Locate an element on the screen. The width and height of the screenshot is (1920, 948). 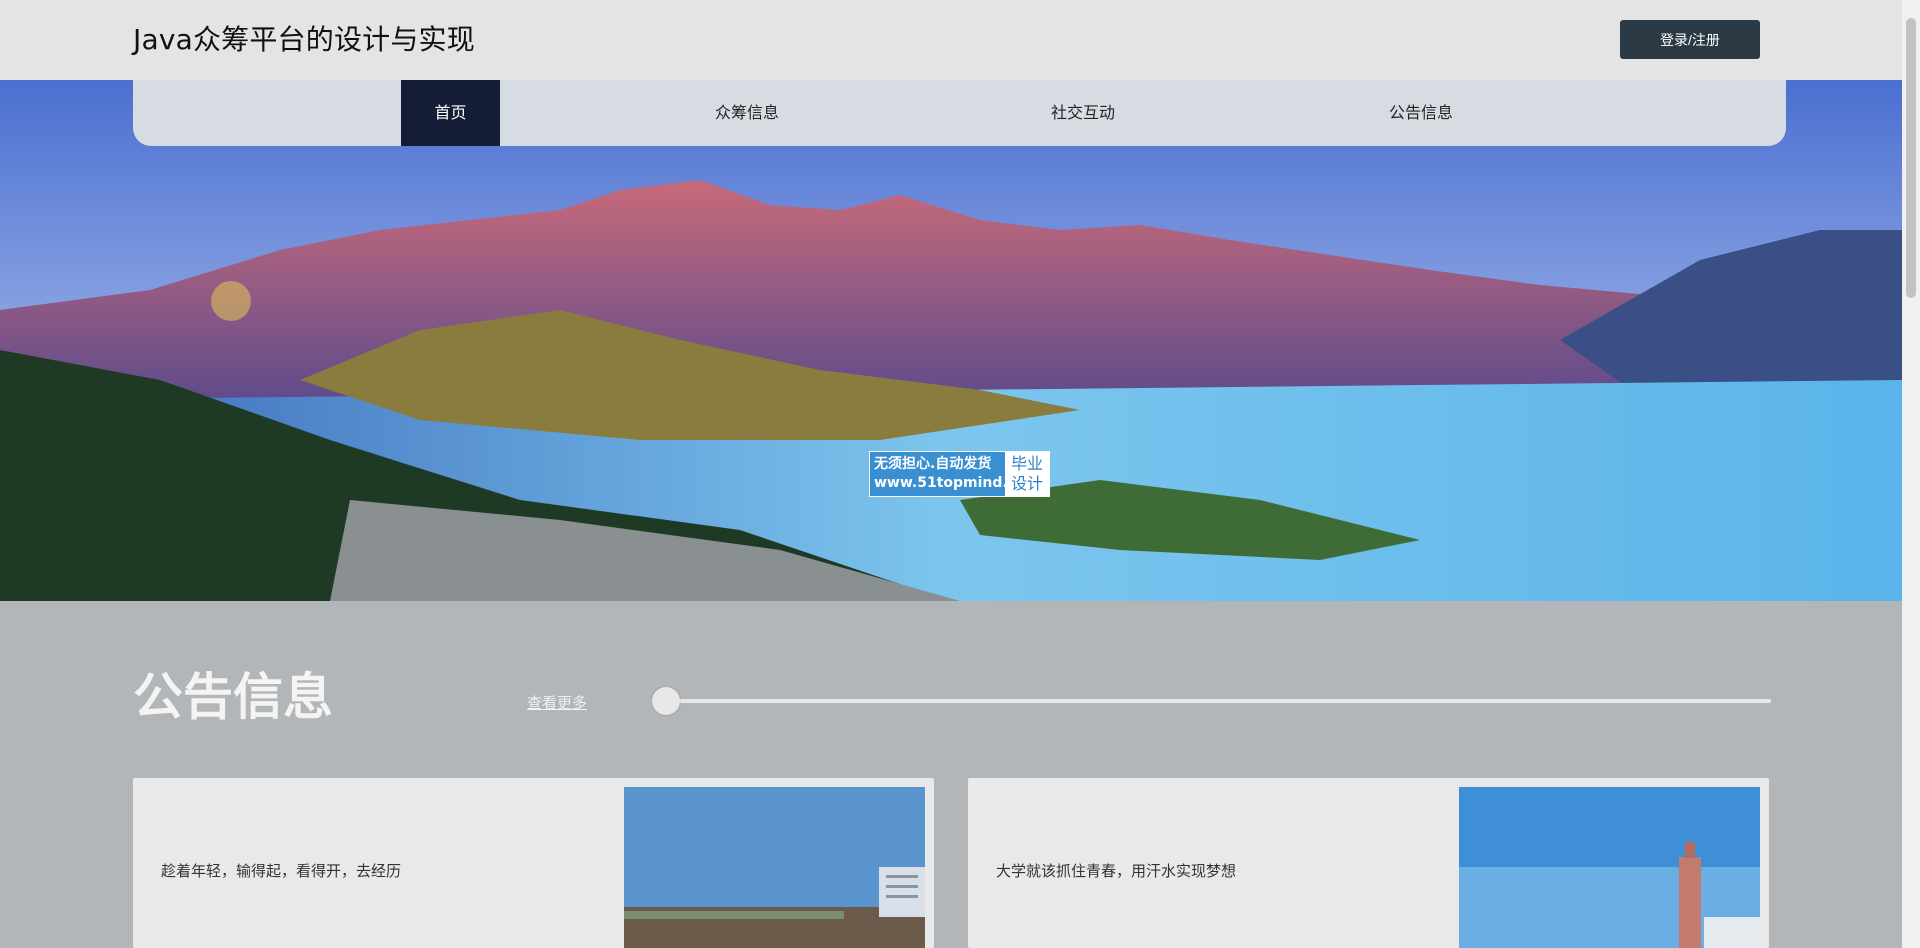
section-title-notice: 公告信息 is located at coordinates (233, 697).